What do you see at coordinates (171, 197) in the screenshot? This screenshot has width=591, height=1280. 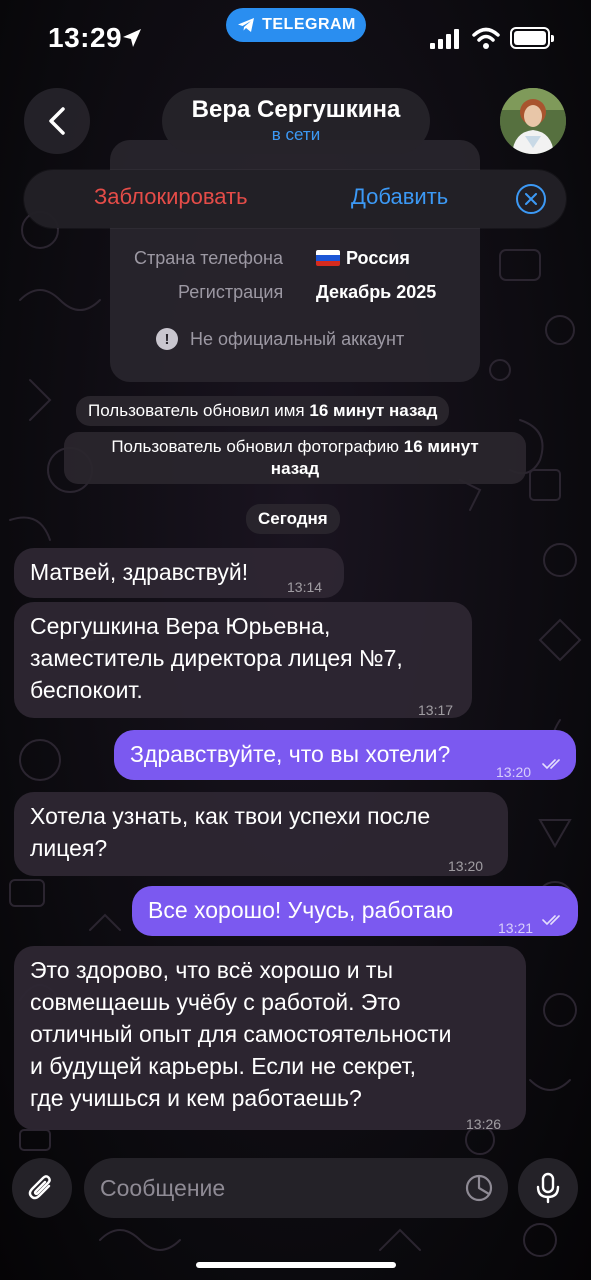 I see `block-button: Заблокировать` at bounding box center [171, 197].